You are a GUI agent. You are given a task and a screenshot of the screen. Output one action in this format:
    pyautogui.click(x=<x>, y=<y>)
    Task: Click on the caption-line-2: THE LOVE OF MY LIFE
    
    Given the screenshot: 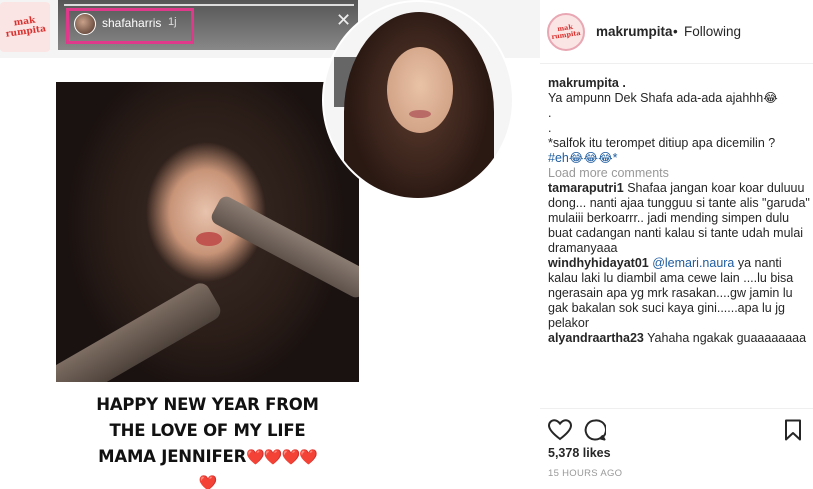 What is the action you would take?
    pyautogui.click(x=207, y=430)
    